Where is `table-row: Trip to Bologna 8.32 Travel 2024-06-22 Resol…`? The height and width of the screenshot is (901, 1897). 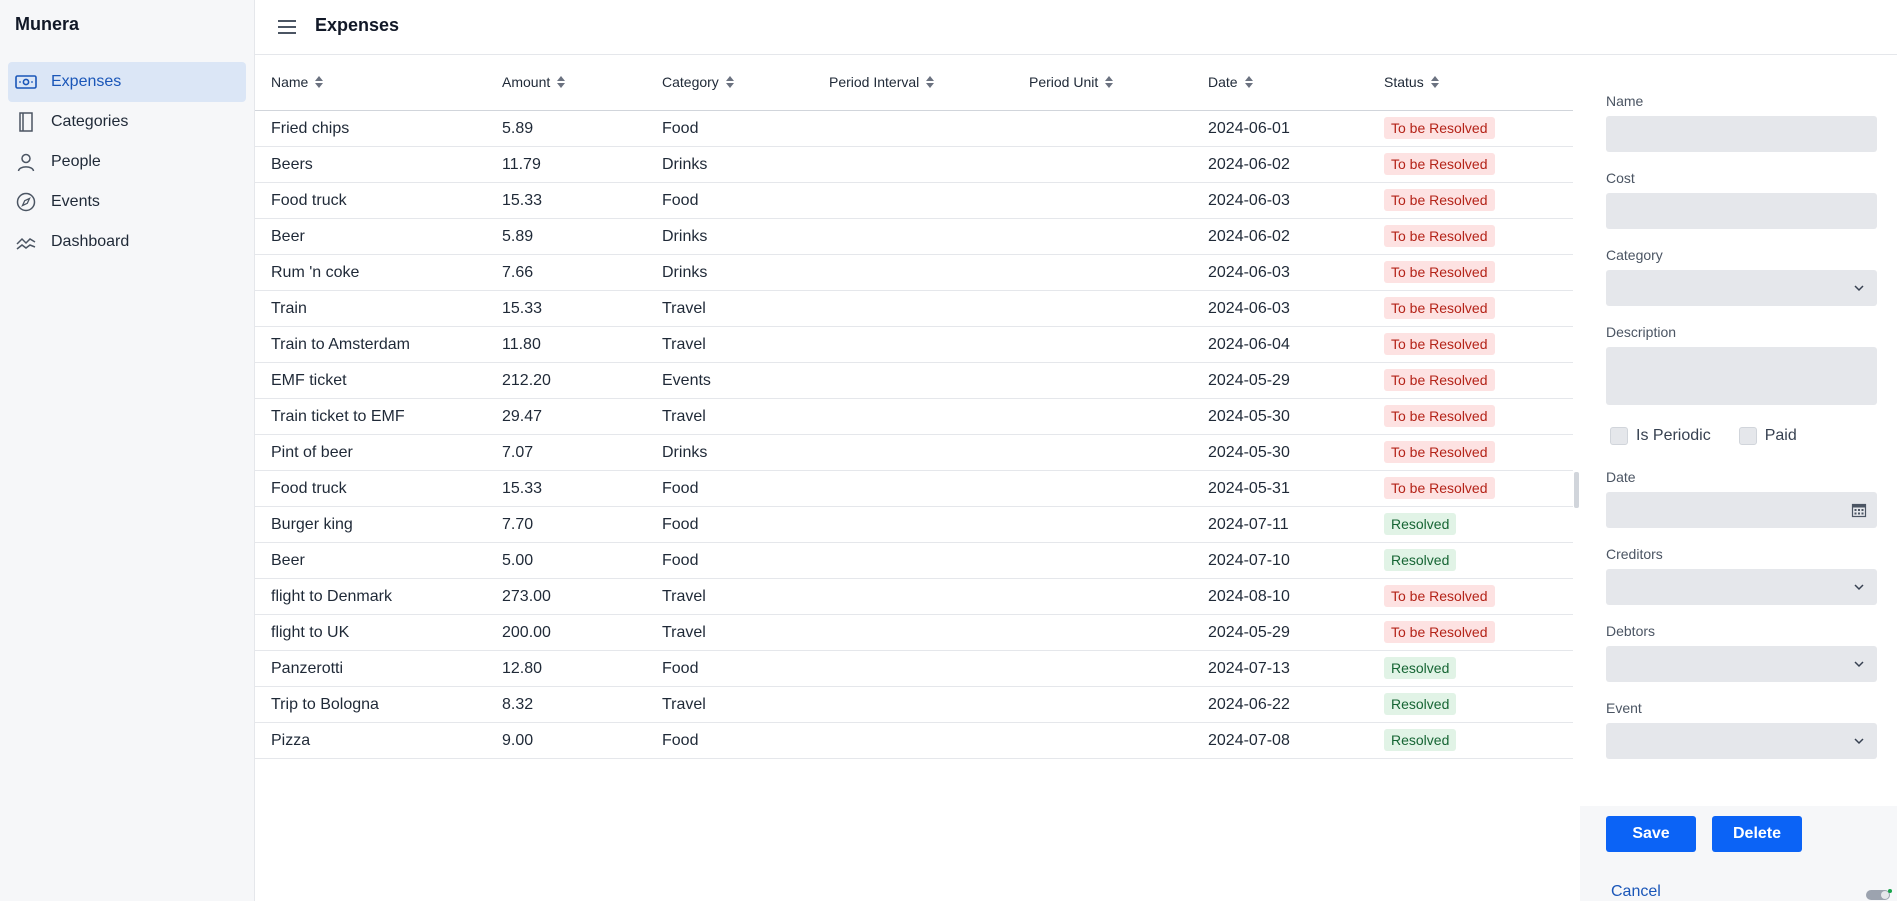 table-row: Trip to Bologna 8.32 Travel 2024-06-22 Resol… is located at coordinates (914, 705).